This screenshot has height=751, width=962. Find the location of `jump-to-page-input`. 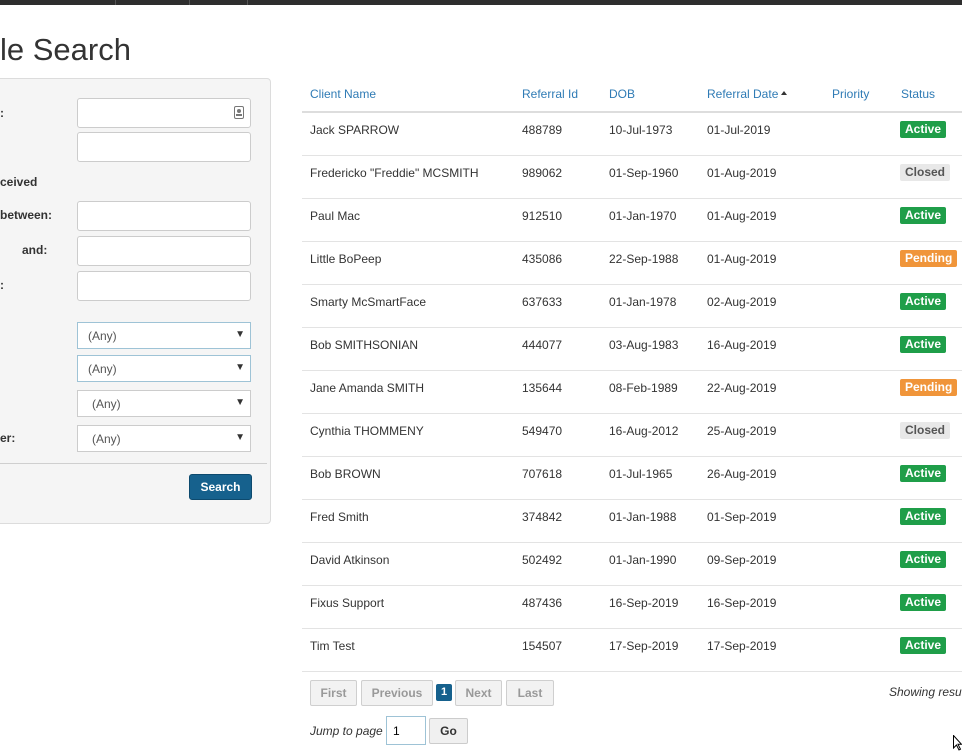

jump-to-page-input is located at coordinates (406, 730).